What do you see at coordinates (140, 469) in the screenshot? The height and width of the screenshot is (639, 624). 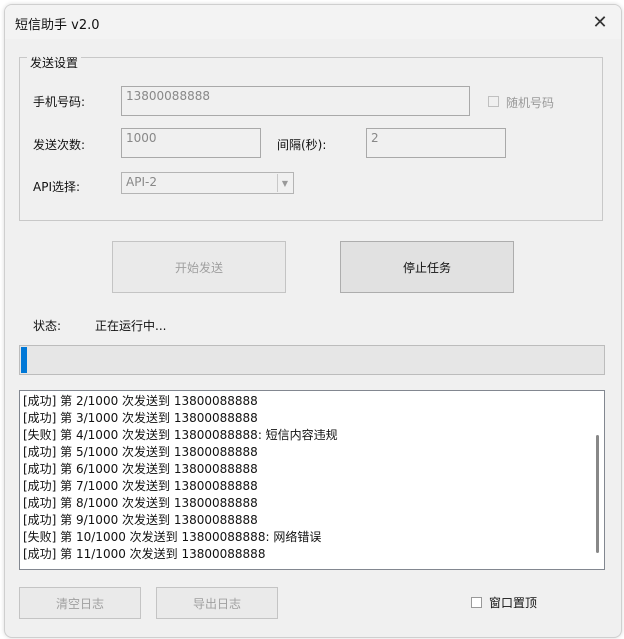 I see `log-line: [成功] 第 6/1000 次发送到 13800088888` at bounding box center [140, 469].